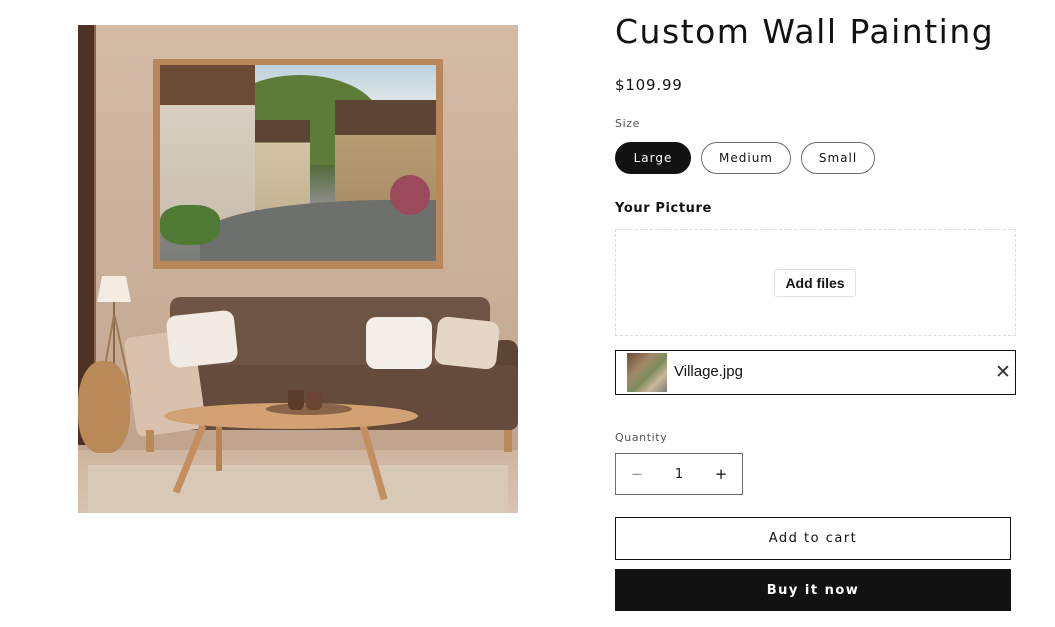  I want to click on size-option-large: Large, so click(653, 158).